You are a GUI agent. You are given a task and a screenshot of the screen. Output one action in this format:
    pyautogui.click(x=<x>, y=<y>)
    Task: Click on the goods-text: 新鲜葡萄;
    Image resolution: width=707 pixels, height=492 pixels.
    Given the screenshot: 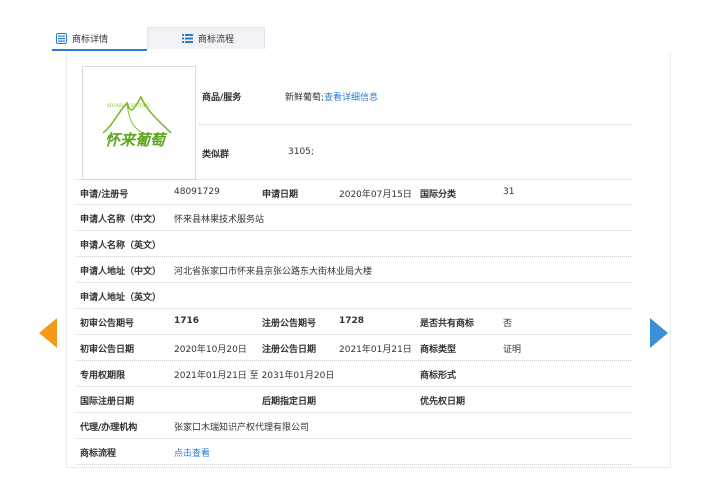 What is the action you would take?
    pyautogui.click(x=305, y=98)
    